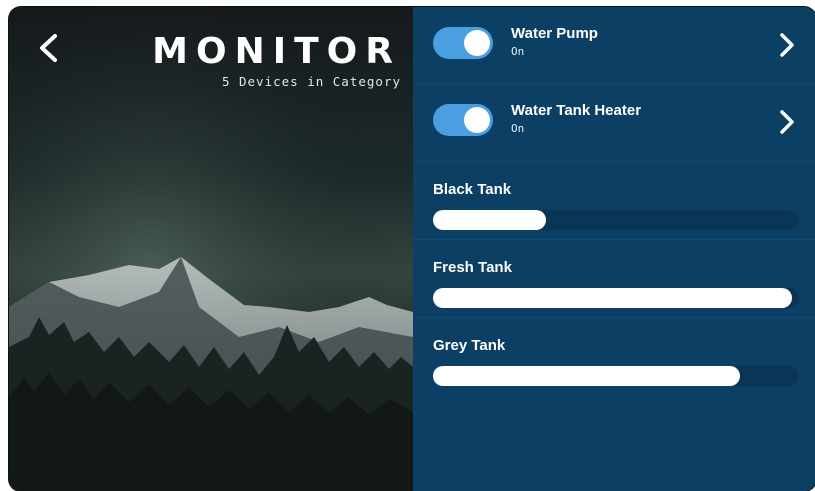 This screenshot has height=491, width=815. I want to click on tank-label: Grey Tank, so click(469, 345).